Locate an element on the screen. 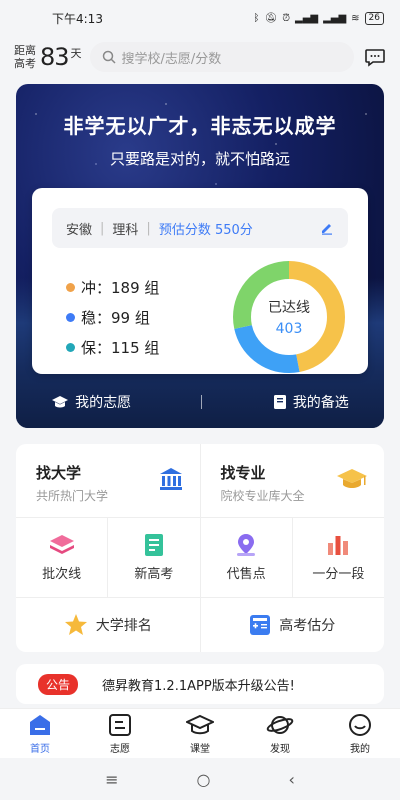  tool-label: 批次线 is located at coordinates (62, 574).